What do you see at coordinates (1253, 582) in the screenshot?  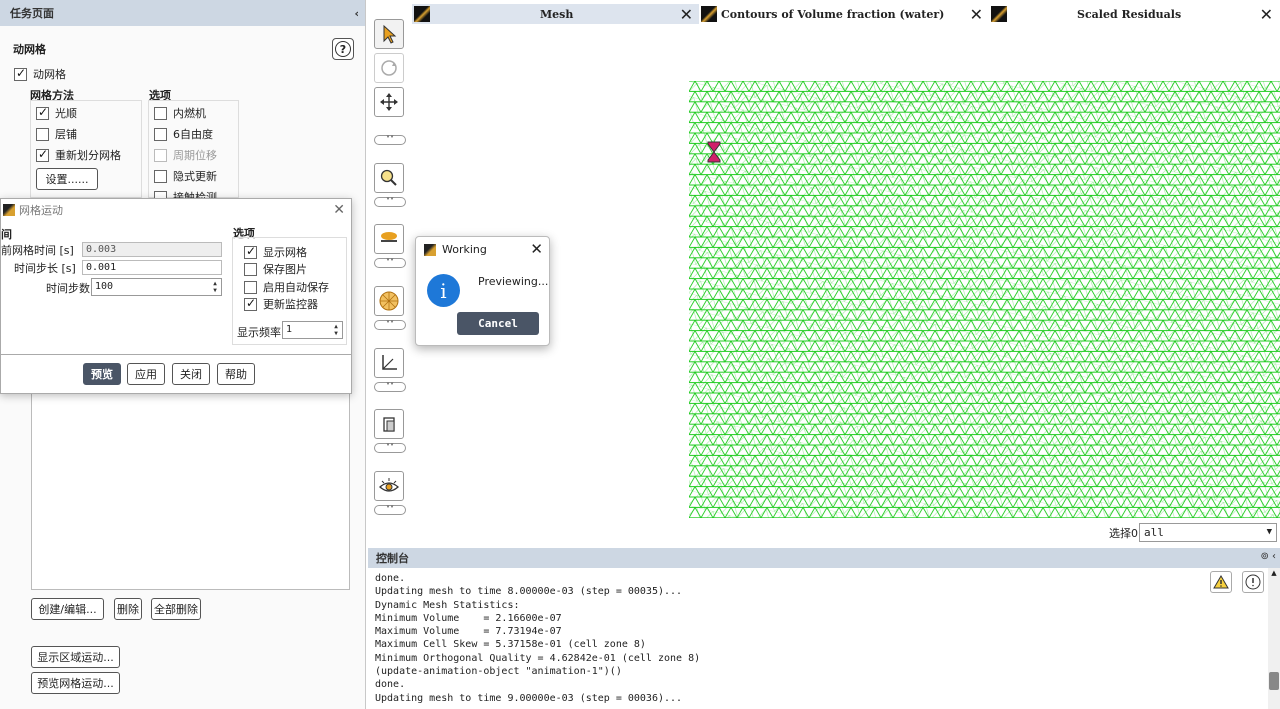 I see `info-circle-icon` at bounding box center [1253, 582].